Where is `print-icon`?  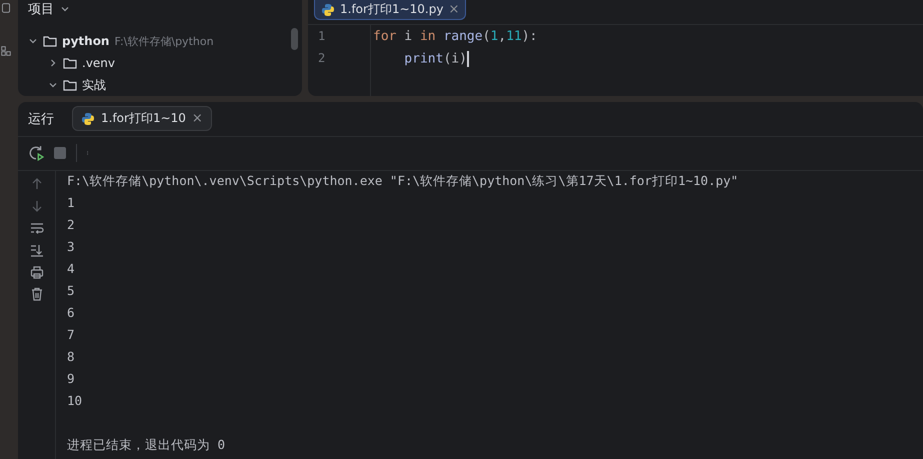
print-icon is located at coordinates (37, 272).